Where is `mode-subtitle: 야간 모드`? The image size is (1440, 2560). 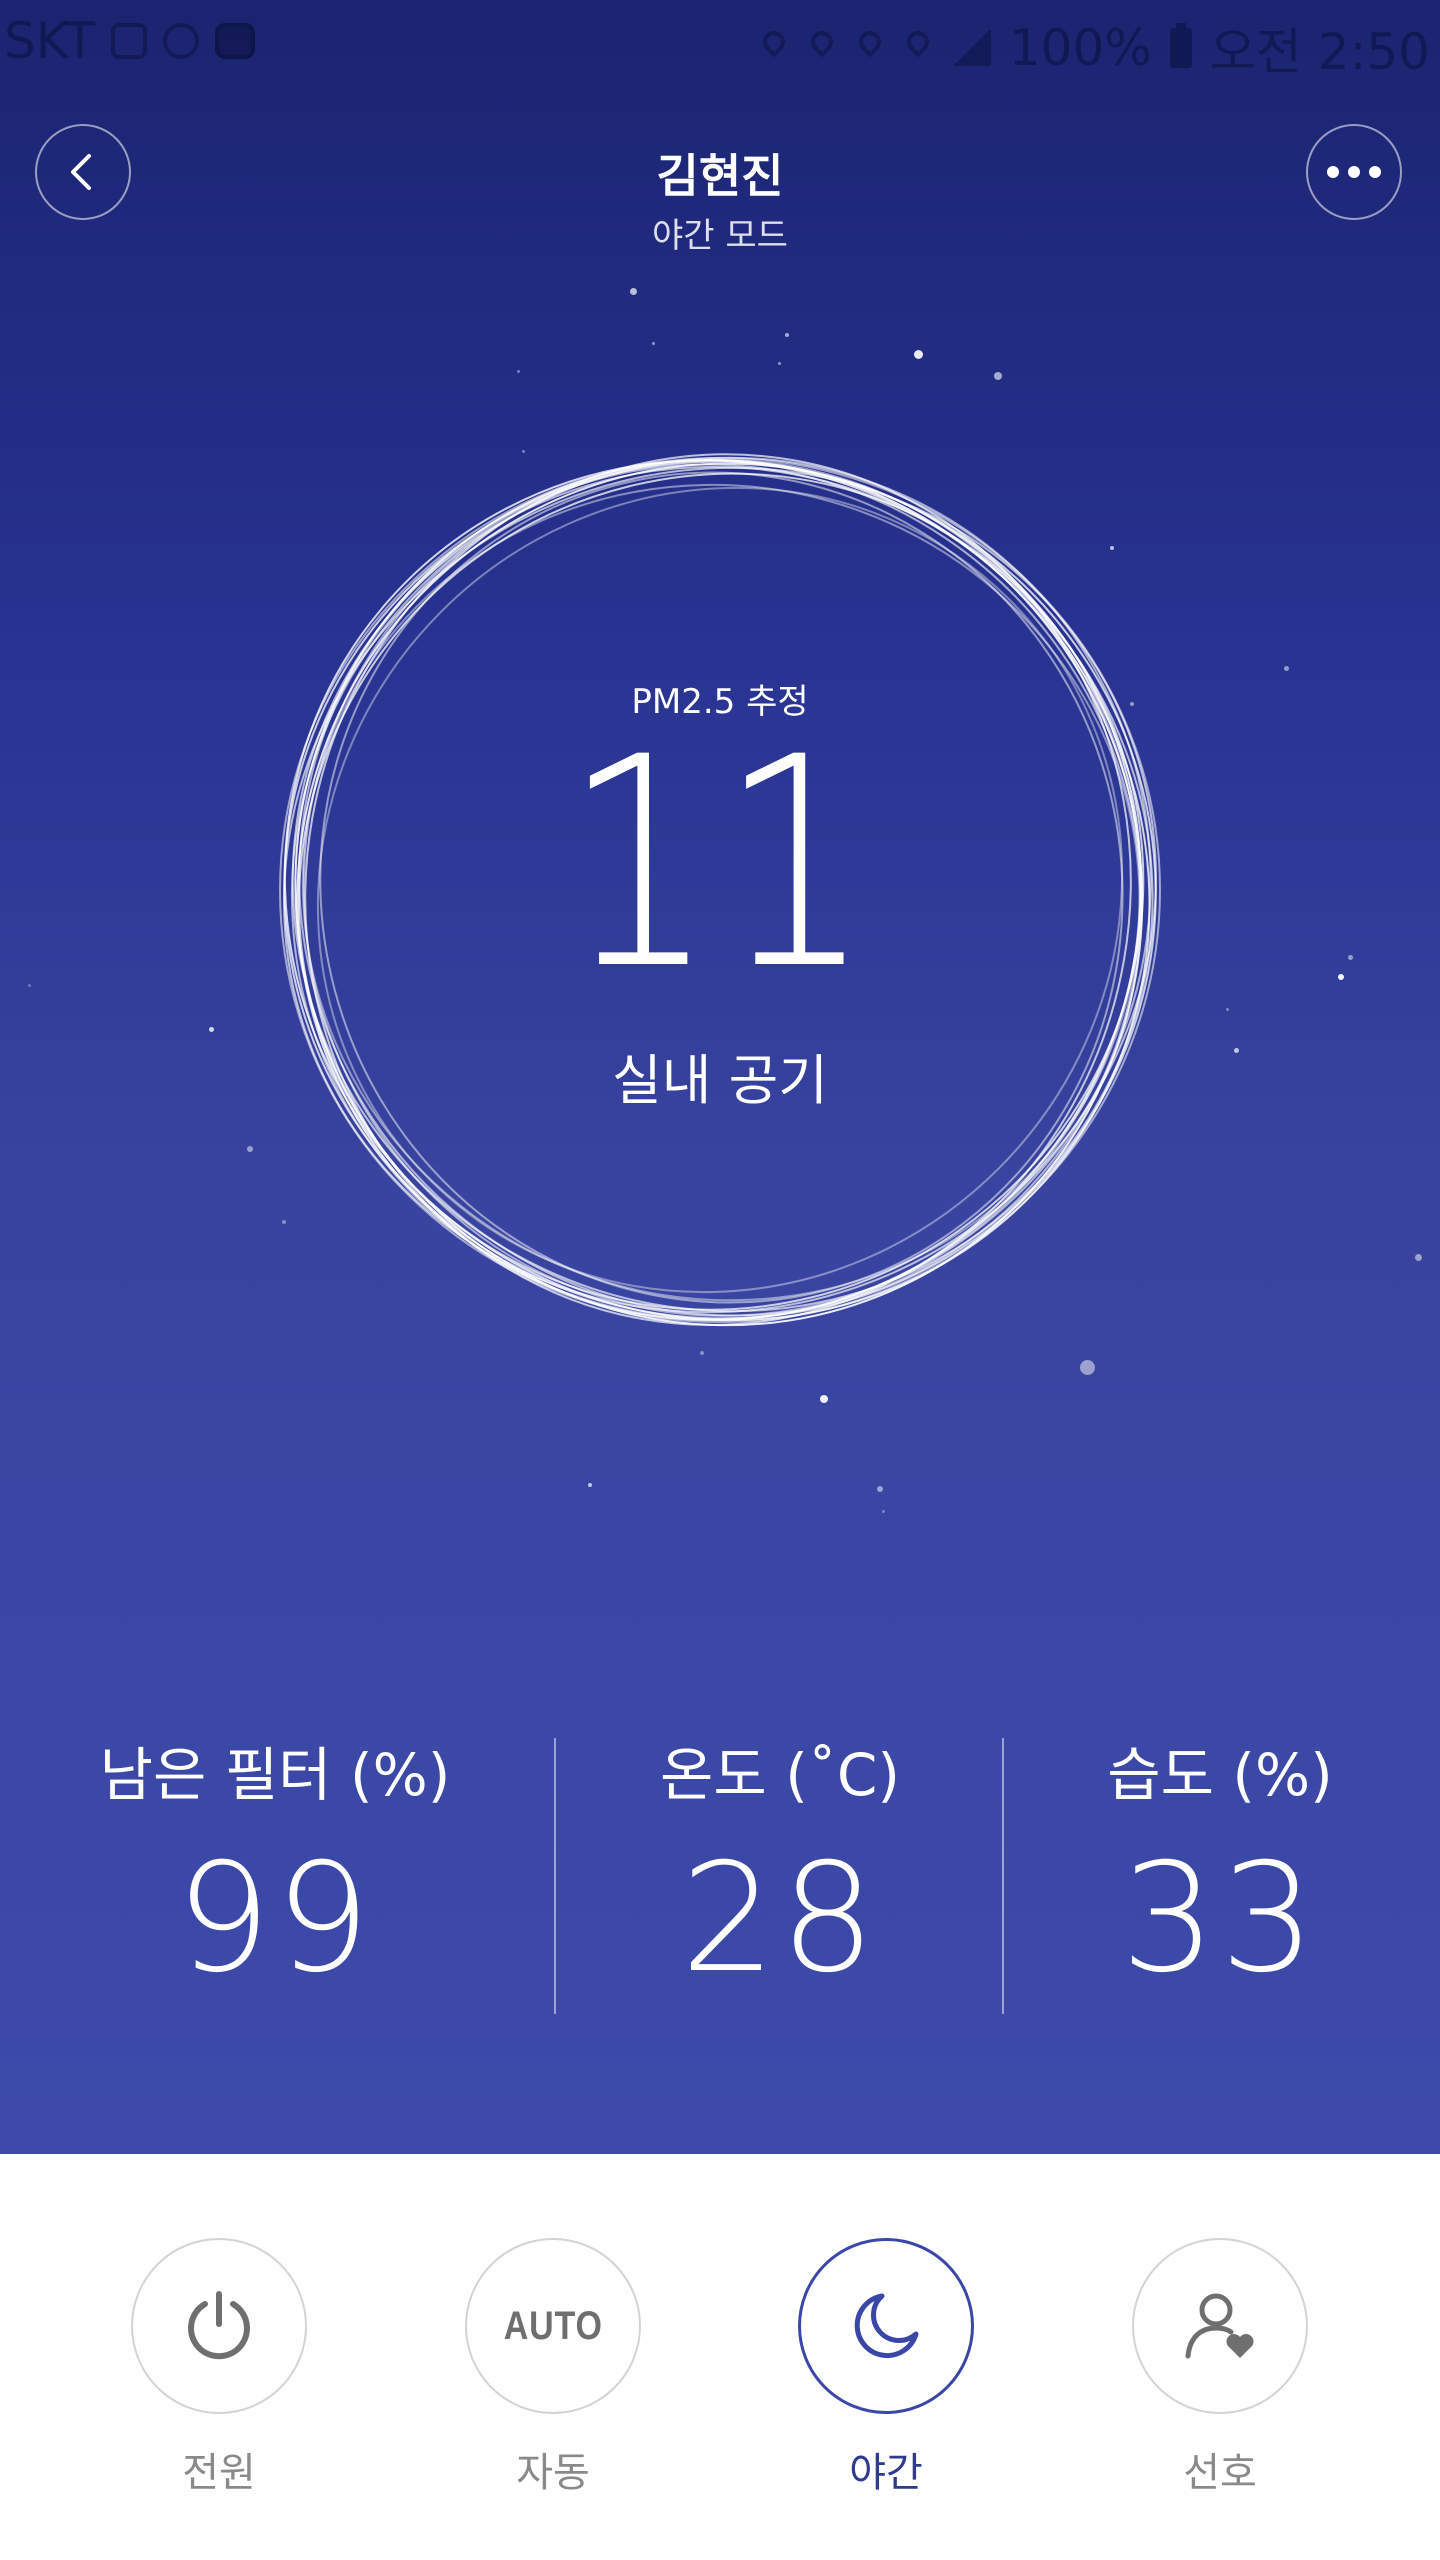 mode-subtitle: 야간 모드 is located at coordinates (720, 236).